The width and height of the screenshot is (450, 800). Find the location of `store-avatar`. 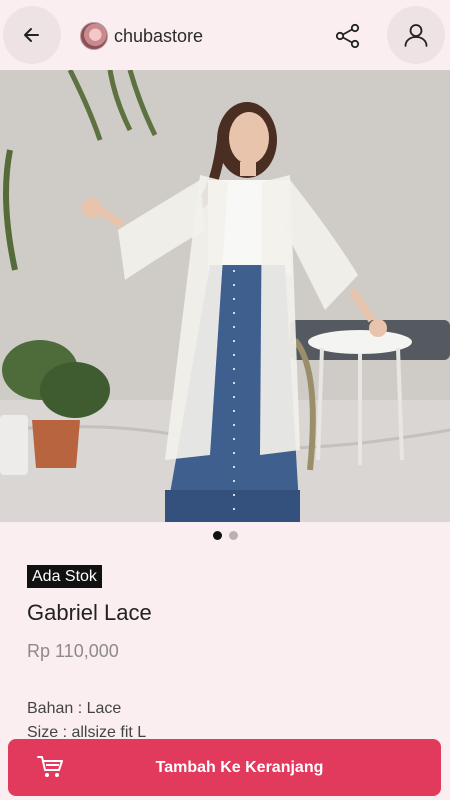

store-avatar is located at coordinates (94, 36).